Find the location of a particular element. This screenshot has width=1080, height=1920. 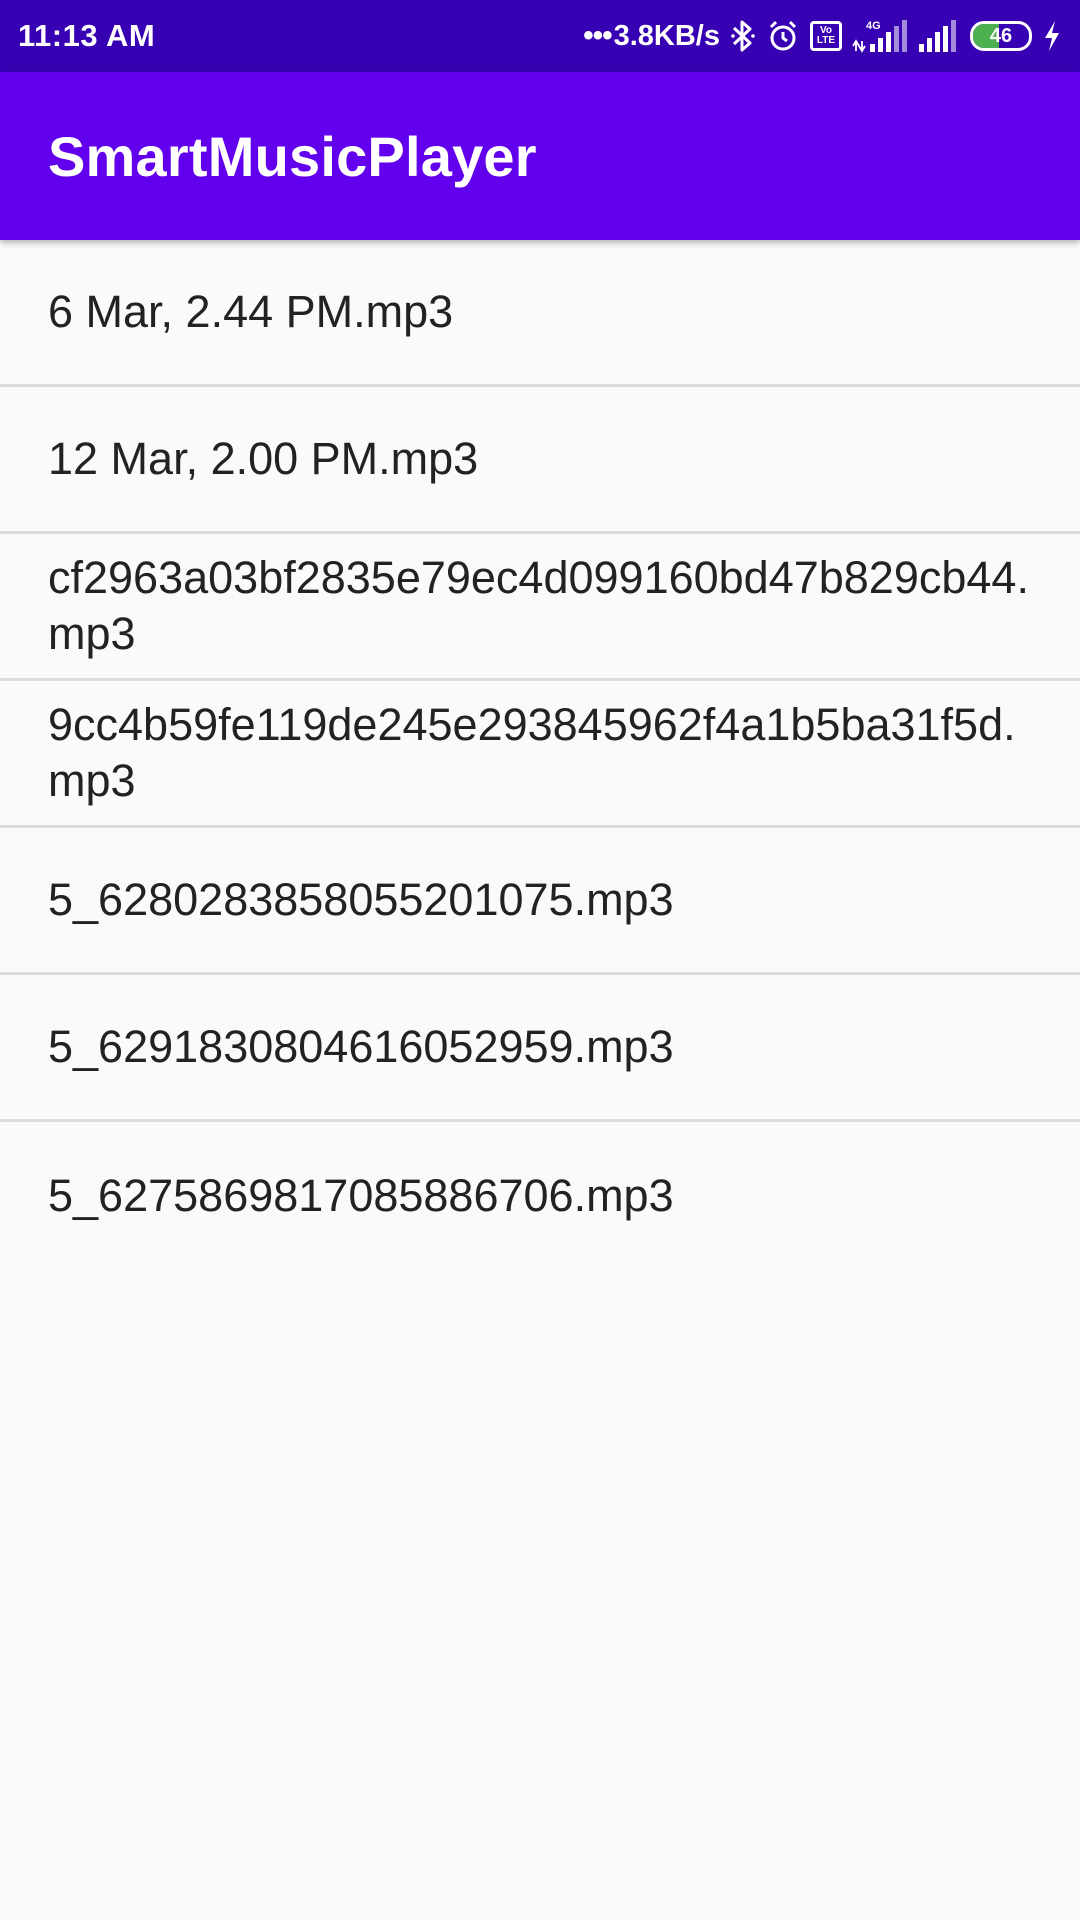

song-item: 5_6291830804616052959.mp3 is located at coordinates (540, 1048).